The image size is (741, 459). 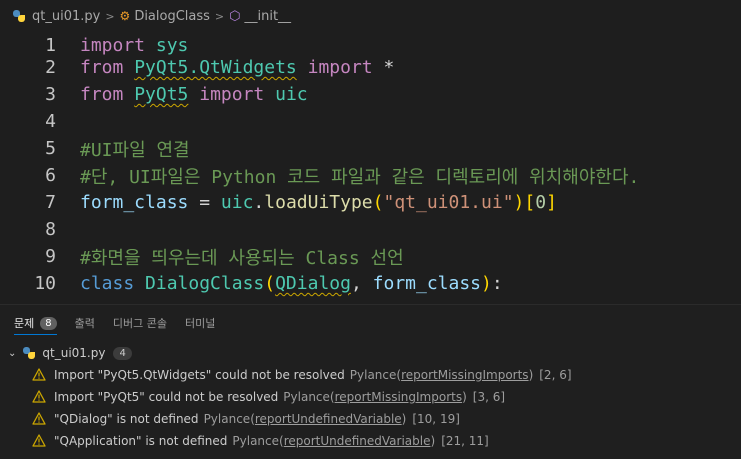 What do you see at coordinates (50, 67) in the screenshot?
I see `line-number: 2` at bounding box center [50, 67].